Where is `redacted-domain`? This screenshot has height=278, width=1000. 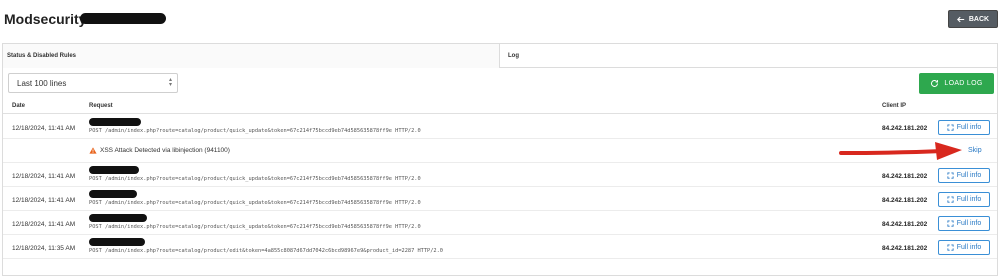 redacted-domain is located at coordinates (123, 18).